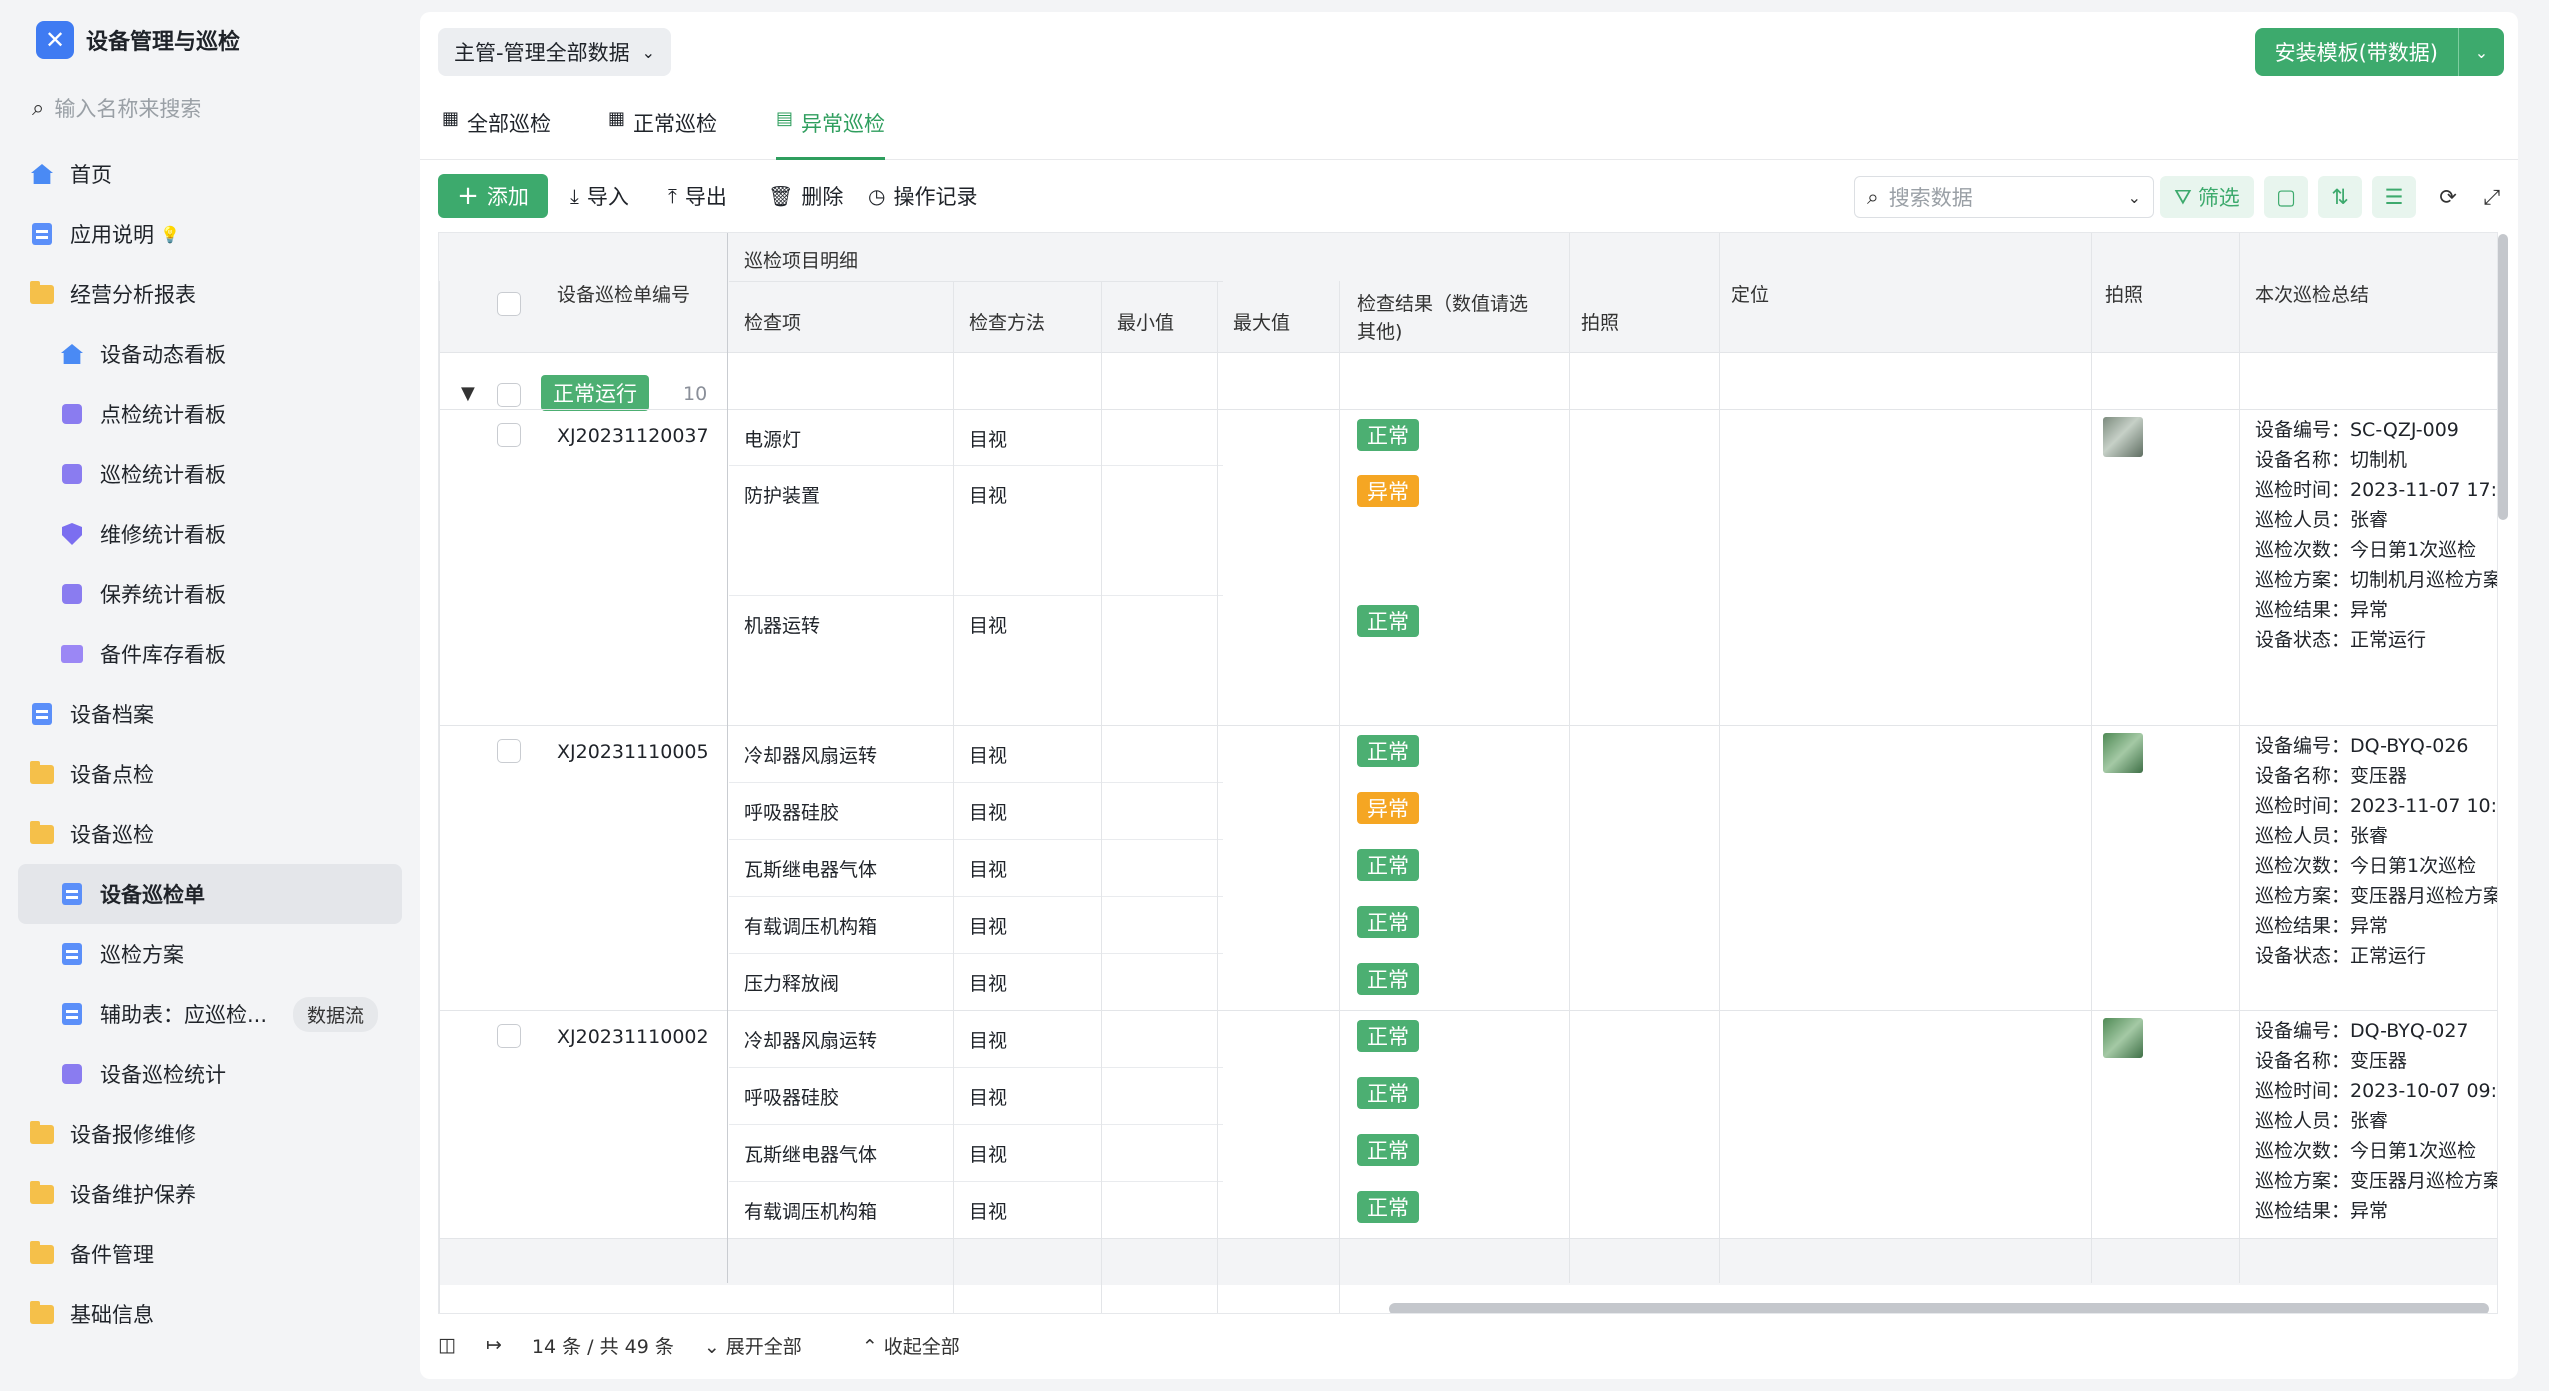 The height and width of the screenshot is (1391, 2549). Describe the element at coordinates (2340, 197) in the screenshot. I see `sort-button: ⇅` at that location.